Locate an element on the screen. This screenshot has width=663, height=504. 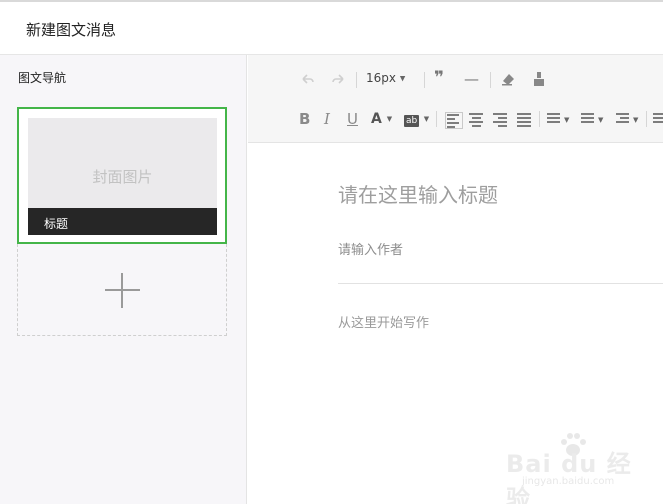
redo-icon is located at coordinates (338, 79).